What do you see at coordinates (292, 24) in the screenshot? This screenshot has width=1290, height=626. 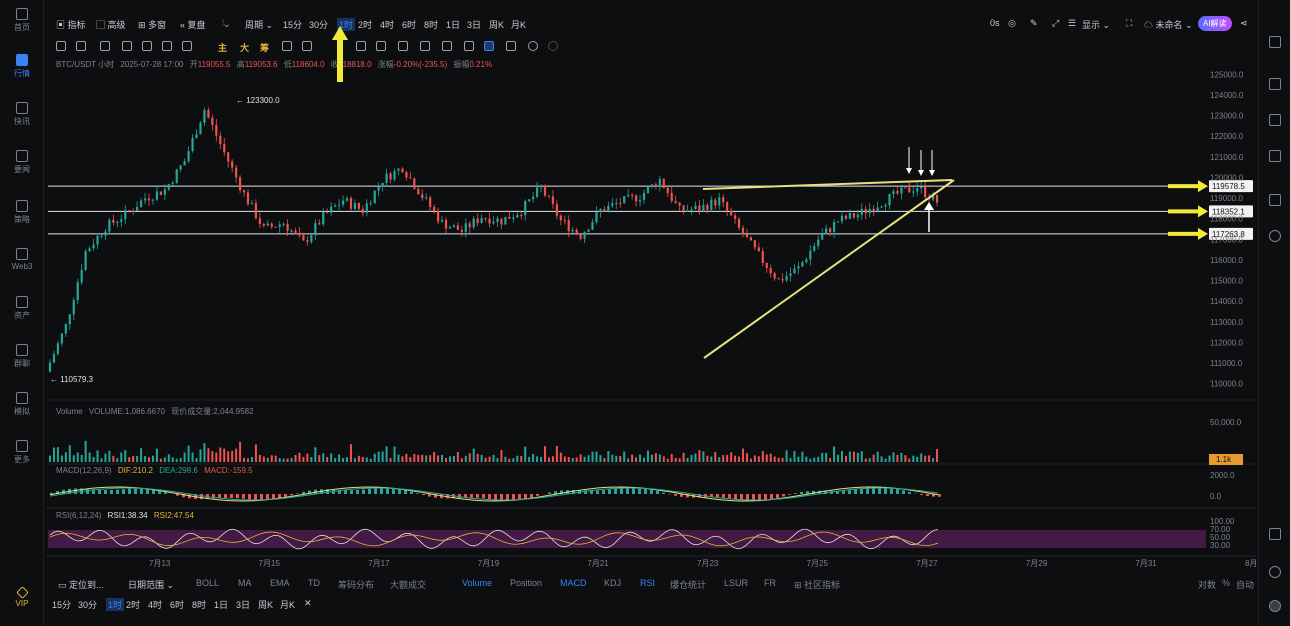 I see `interval-15m: 15分` at bounding box center [292, 24].